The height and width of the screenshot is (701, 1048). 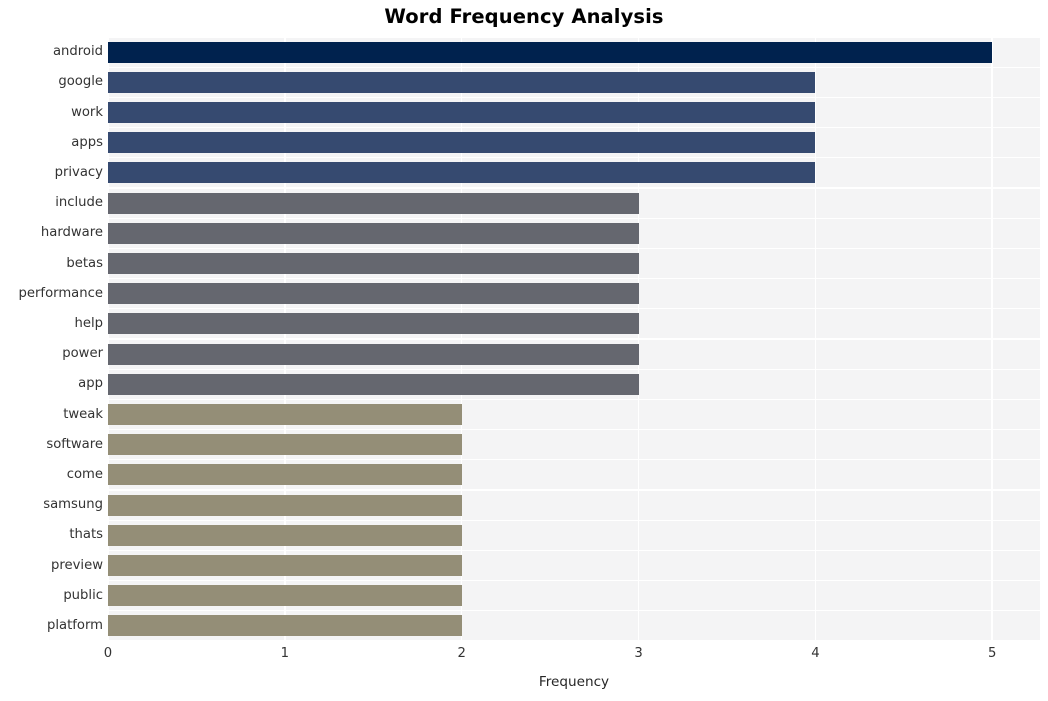 What do you see at coordinates (524, 16) in the screenshot?
I see `chart-title: Word Frequency Analysis` at bounding box center [524, 16].